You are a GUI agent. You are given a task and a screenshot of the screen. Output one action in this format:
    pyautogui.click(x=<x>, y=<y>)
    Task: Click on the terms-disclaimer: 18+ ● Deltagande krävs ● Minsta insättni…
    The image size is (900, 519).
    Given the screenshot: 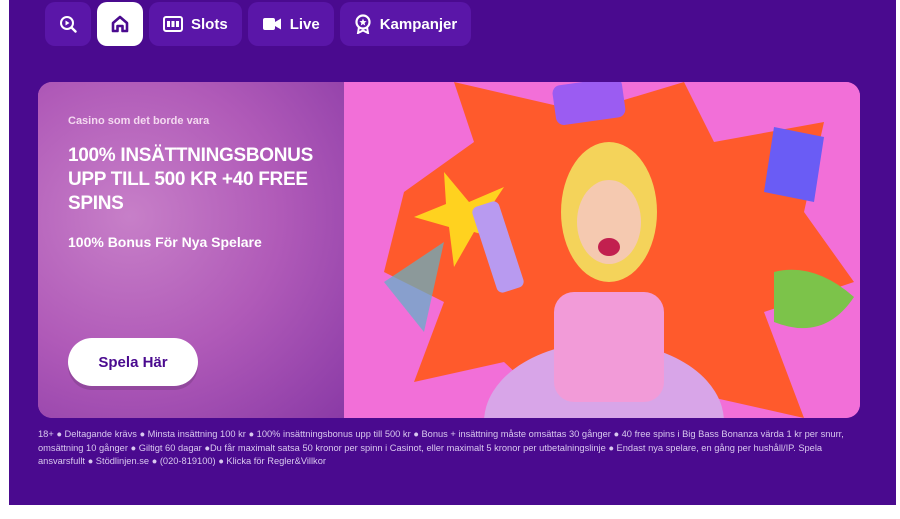 What is the action you would take?
    pyautogui.click(x=450, y=448)
    